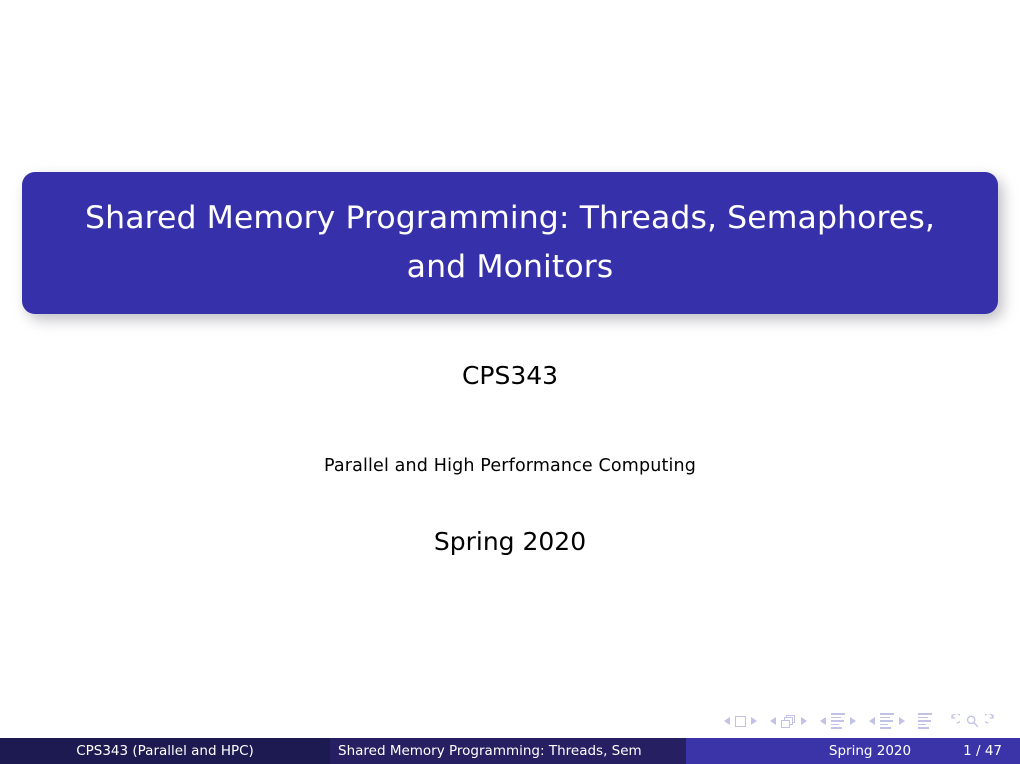 This screenshot has width=1020, height=764. What do you see at coordinates (982, 751) in the screenshot?
I see `footer-page-number: 1 / 47` at bounding box center [982, 751].